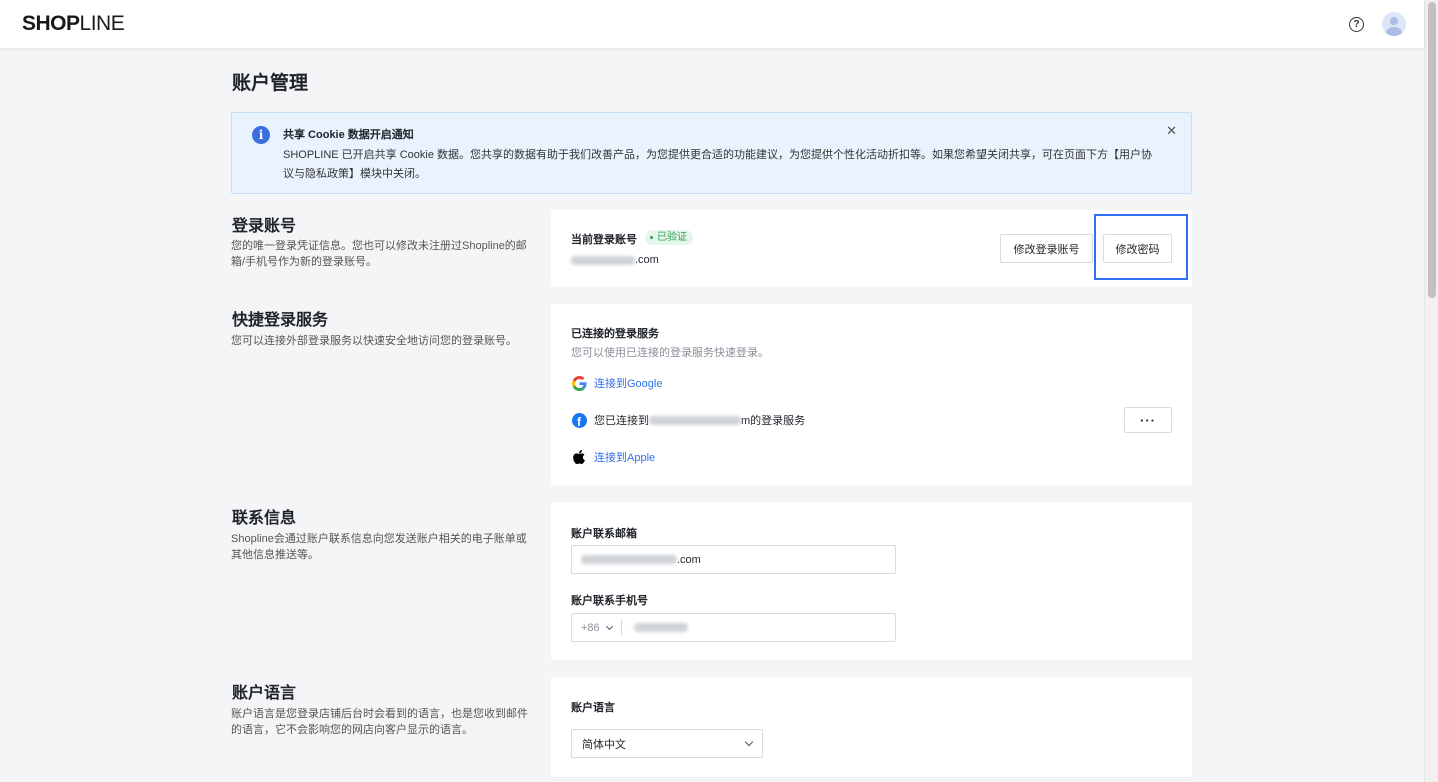 The height and width of the screenshot is (782, 1438). I want to click on facebook-service-row: f 您已连接到 m的登录服务, so click(688, 420).